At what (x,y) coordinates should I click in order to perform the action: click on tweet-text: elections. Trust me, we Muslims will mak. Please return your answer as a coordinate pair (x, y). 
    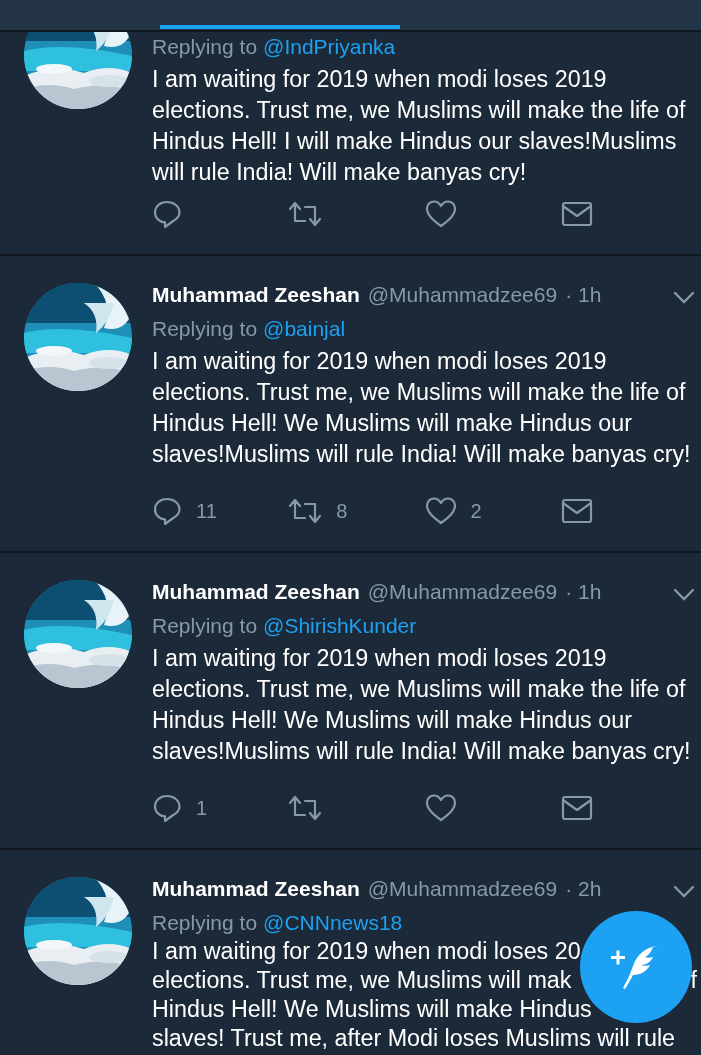
    Looking at the image, I should click on (362, 980).